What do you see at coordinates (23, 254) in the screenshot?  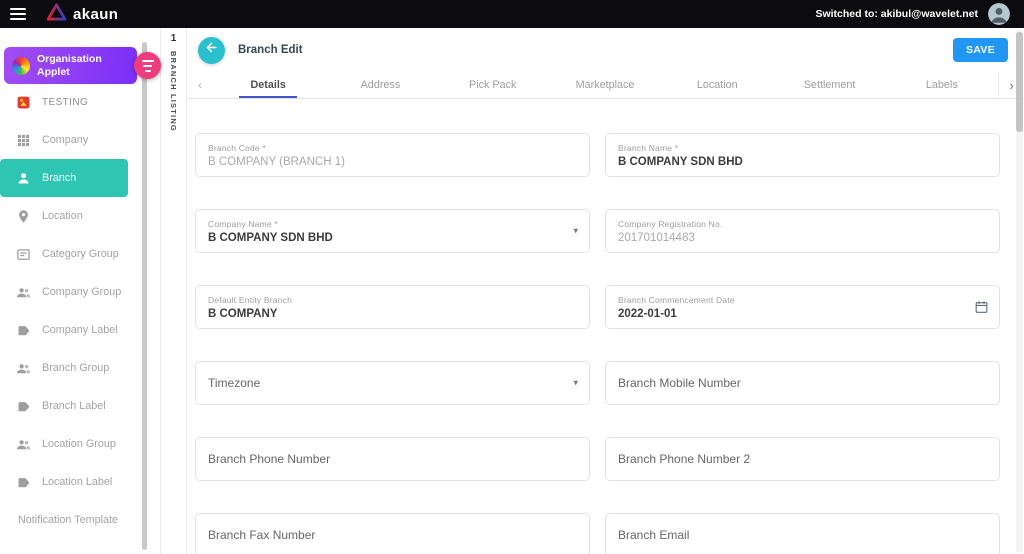 I see `category-card-icon` at bounding box center [23, 254].